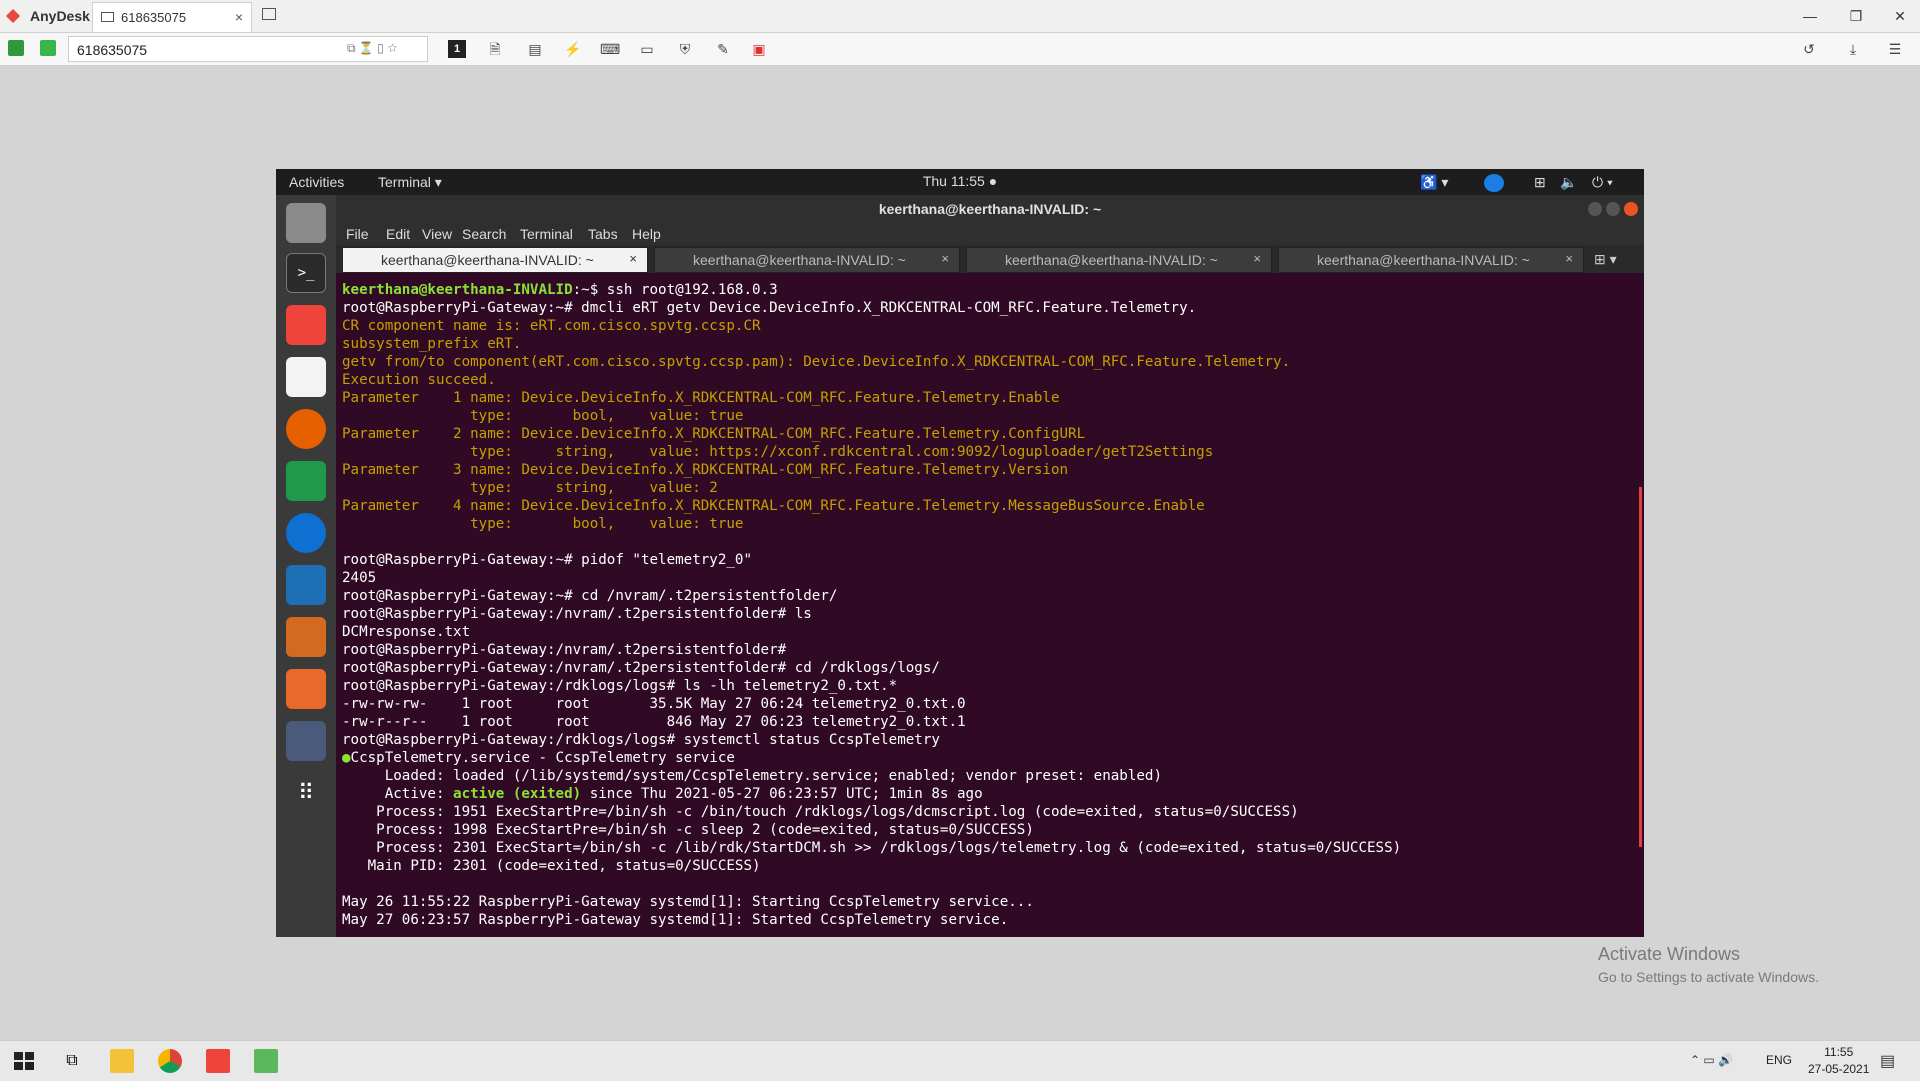 The image size is (1920, 1081). Describe the element at coordinates (122, 1061) in the screenshot. I see `file-explorer-icon` at that location.